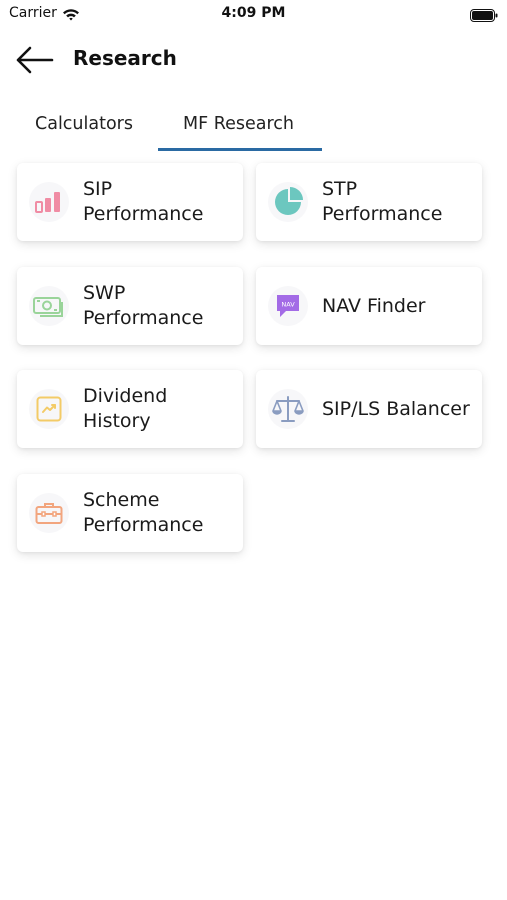 The width and height of the screenshot is (507, 900). I want to click on card-label: Scheme Performance, so click(160, 513).